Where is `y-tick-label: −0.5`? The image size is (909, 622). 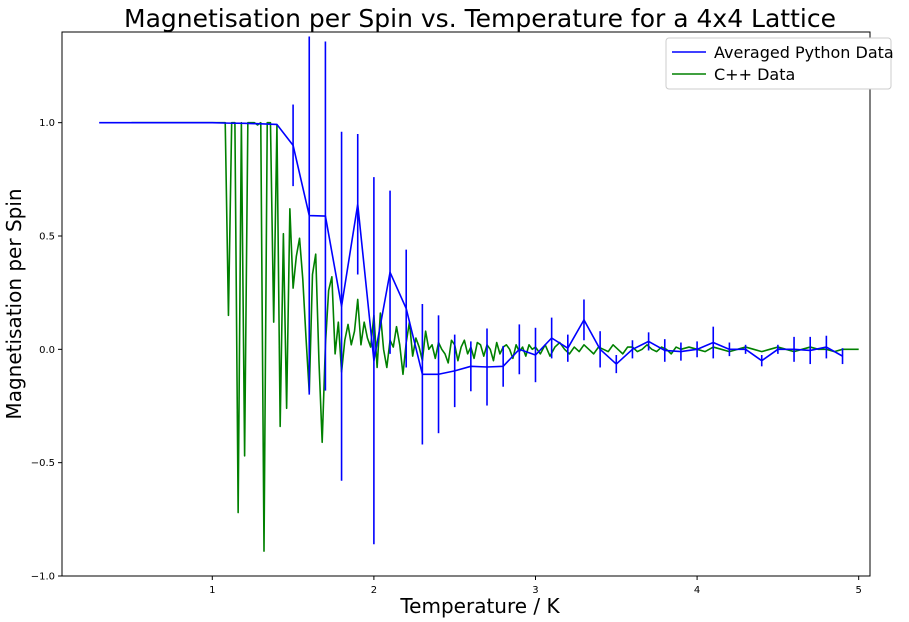
y-tick-label: −0.5 is located at coordinates (43, 463).